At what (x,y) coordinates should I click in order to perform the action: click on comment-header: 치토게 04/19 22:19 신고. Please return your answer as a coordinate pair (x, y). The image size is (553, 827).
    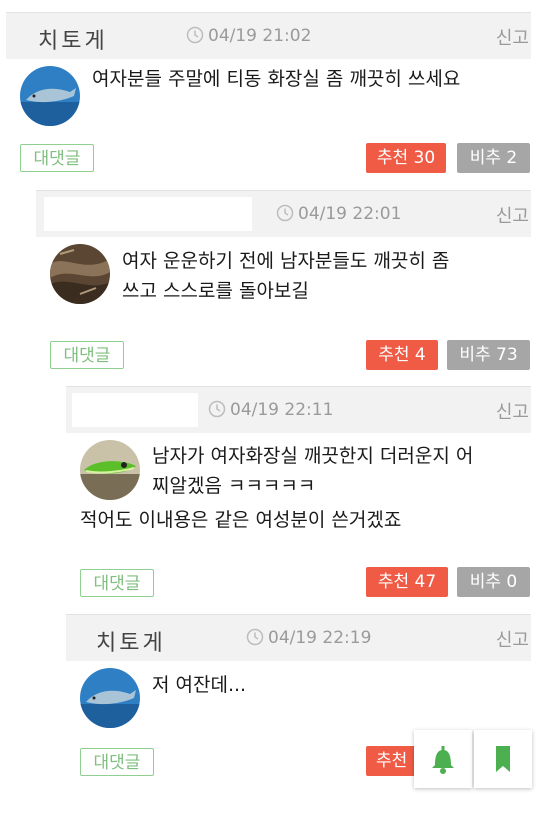
    Looking at the image, I should click on (298, 637).